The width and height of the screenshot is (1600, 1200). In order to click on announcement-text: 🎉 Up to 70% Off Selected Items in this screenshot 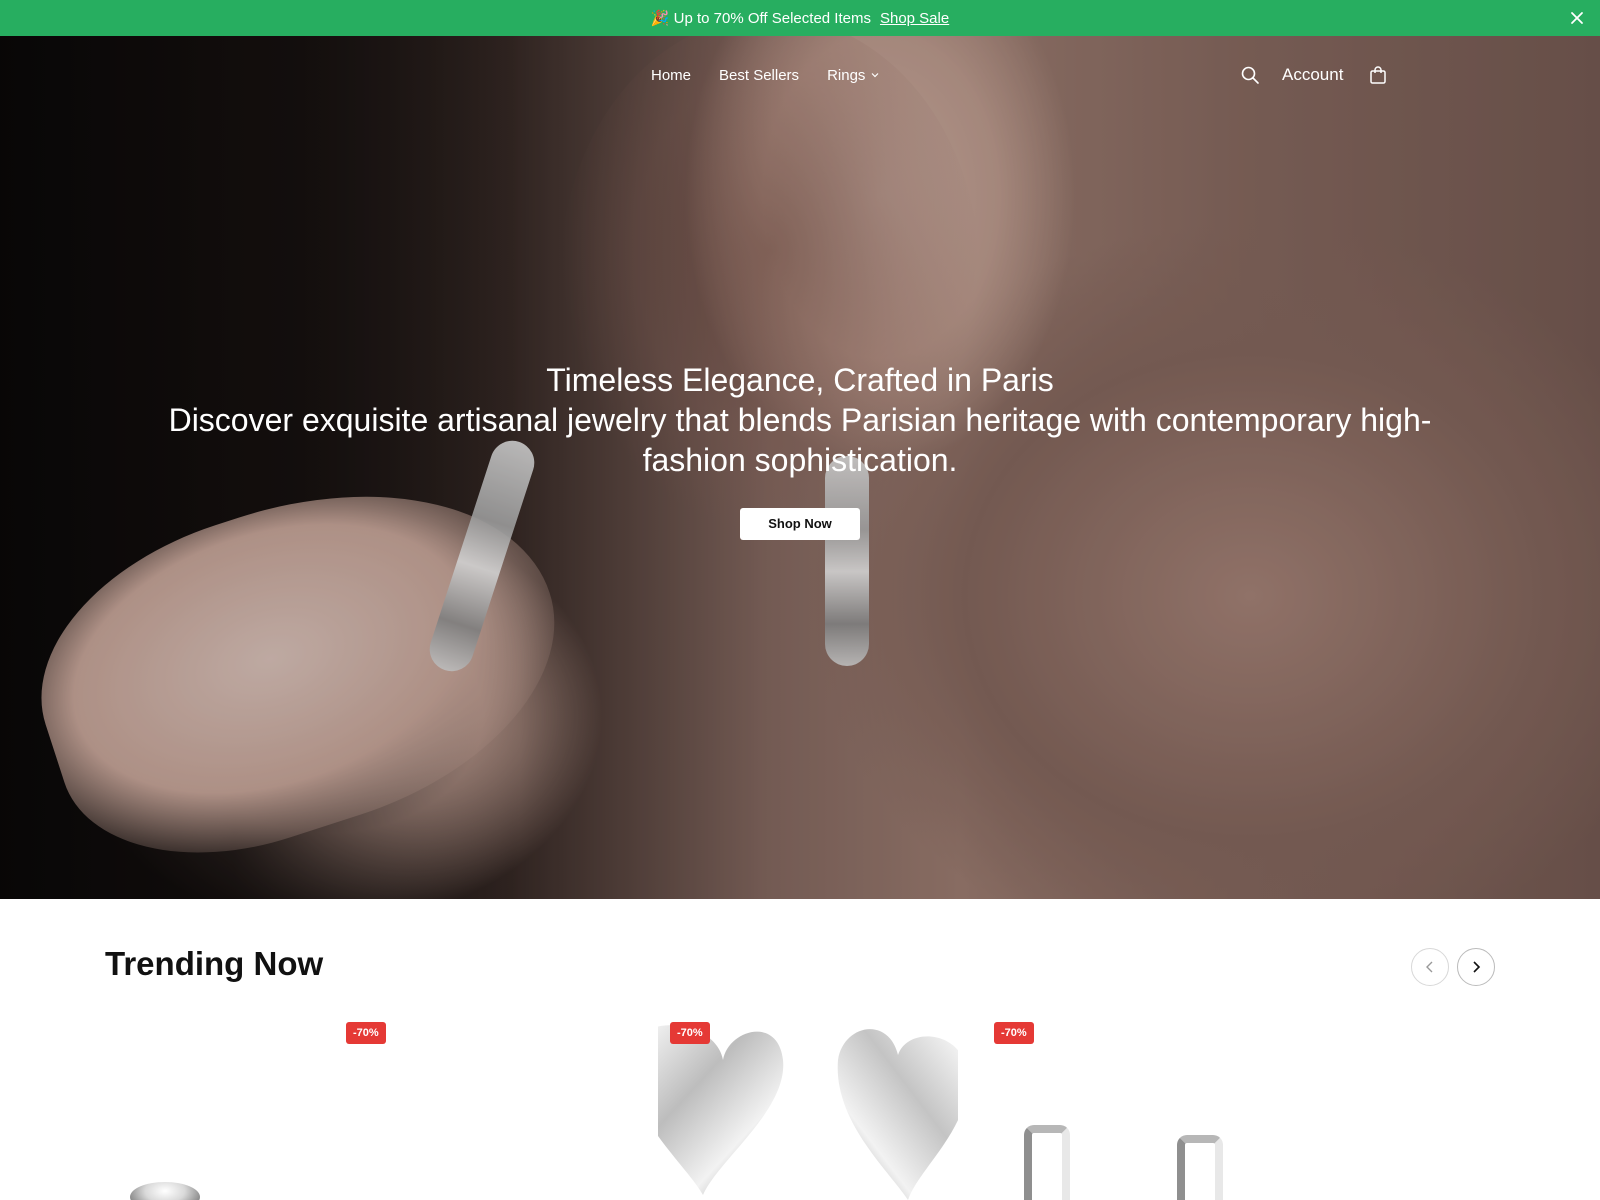, I will do `click(761, 18)`.